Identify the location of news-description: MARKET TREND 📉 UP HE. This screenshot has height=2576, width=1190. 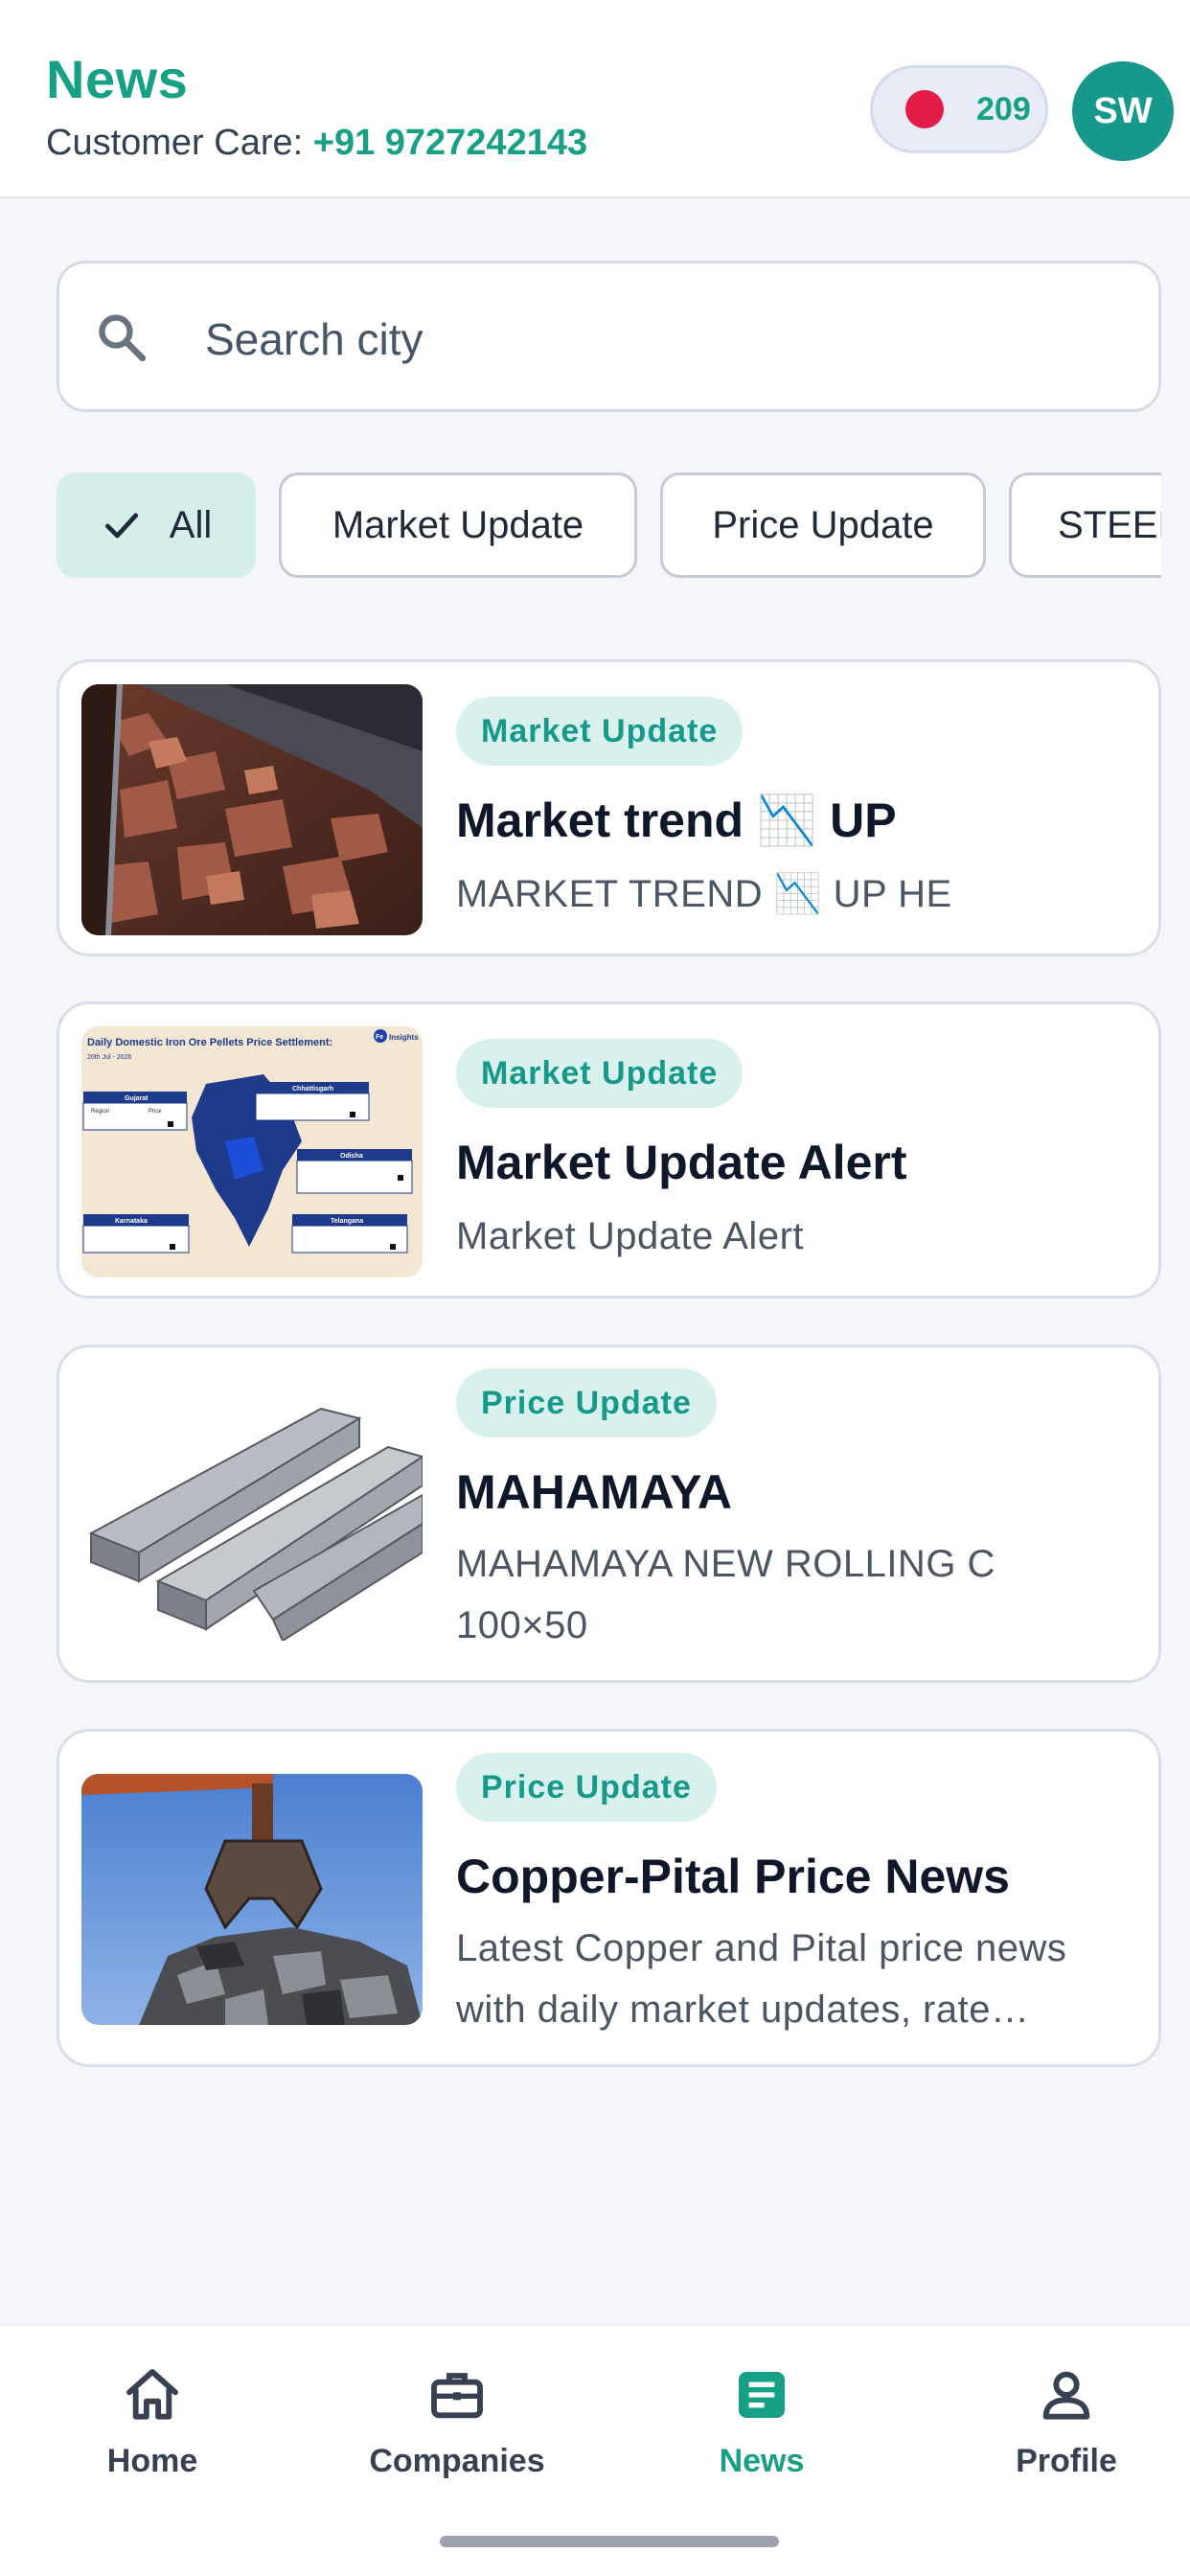
(704, 894).